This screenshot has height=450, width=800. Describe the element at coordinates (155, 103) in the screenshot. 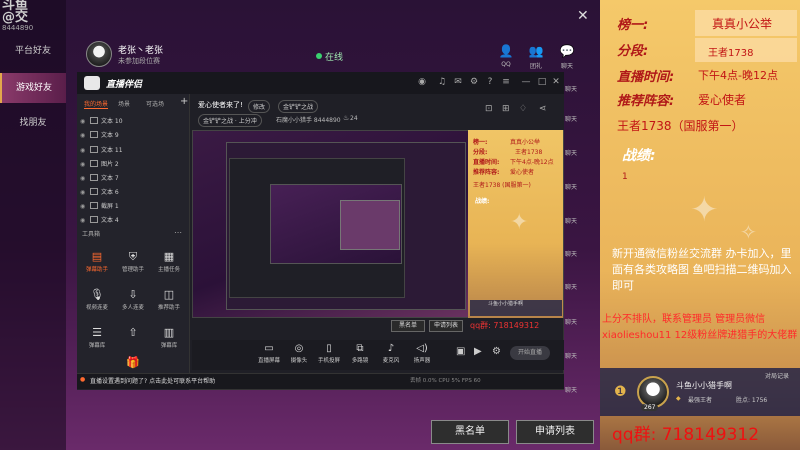

I see `tab-optional-scenes: 可选场` at that location.